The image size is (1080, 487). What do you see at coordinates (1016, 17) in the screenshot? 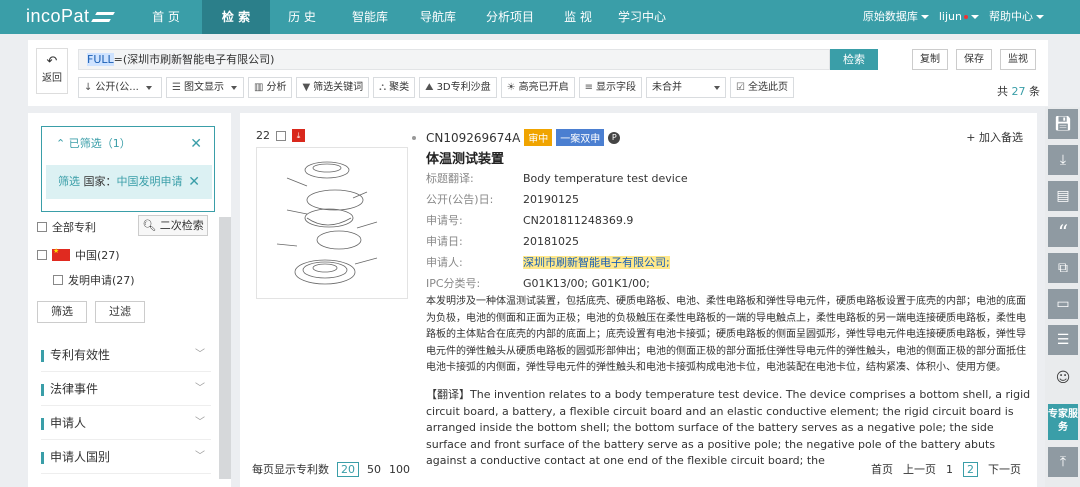
I see `help-center-menu: 帮助中心` at bounding box center [1016, 17].